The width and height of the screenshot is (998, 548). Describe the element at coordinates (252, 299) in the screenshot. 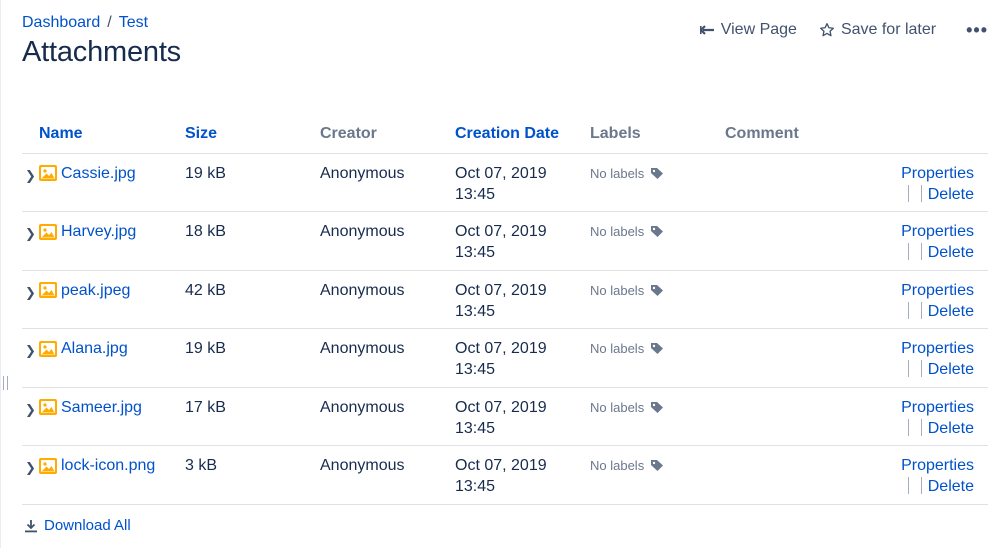

I see `cell-size: 42 kB` at that location.